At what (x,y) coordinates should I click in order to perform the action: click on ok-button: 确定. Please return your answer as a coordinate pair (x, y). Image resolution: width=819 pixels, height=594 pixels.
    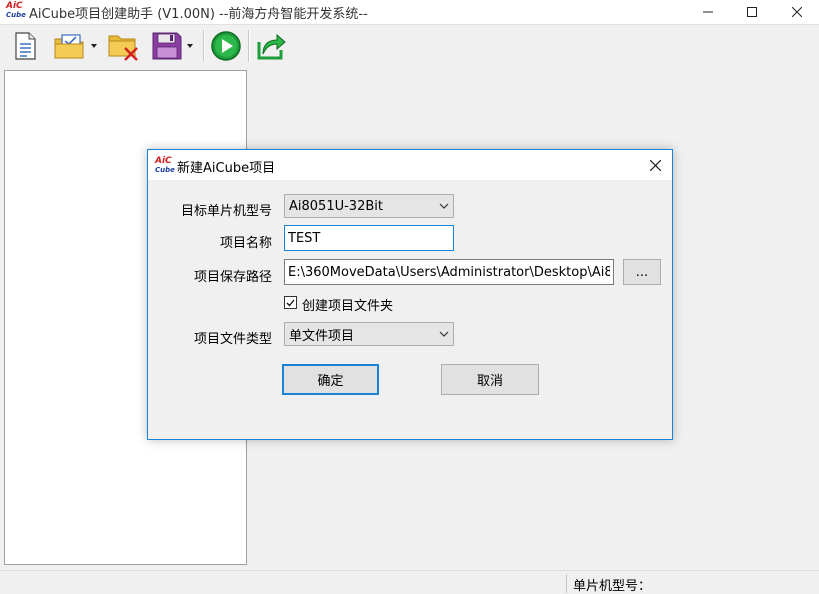
    Looking at the image, I should click on (330, 379).